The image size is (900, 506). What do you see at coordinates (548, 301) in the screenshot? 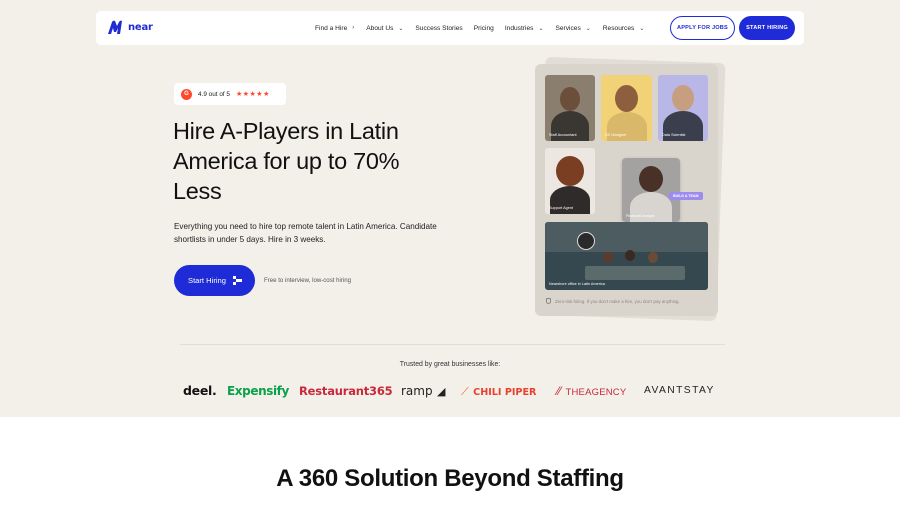
I see `shield-icon` at bounding box center [548, 301].